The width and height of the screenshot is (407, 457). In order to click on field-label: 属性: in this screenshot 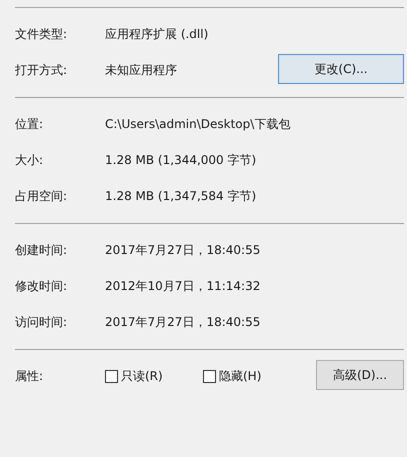, I will do `click(29, 376)`.